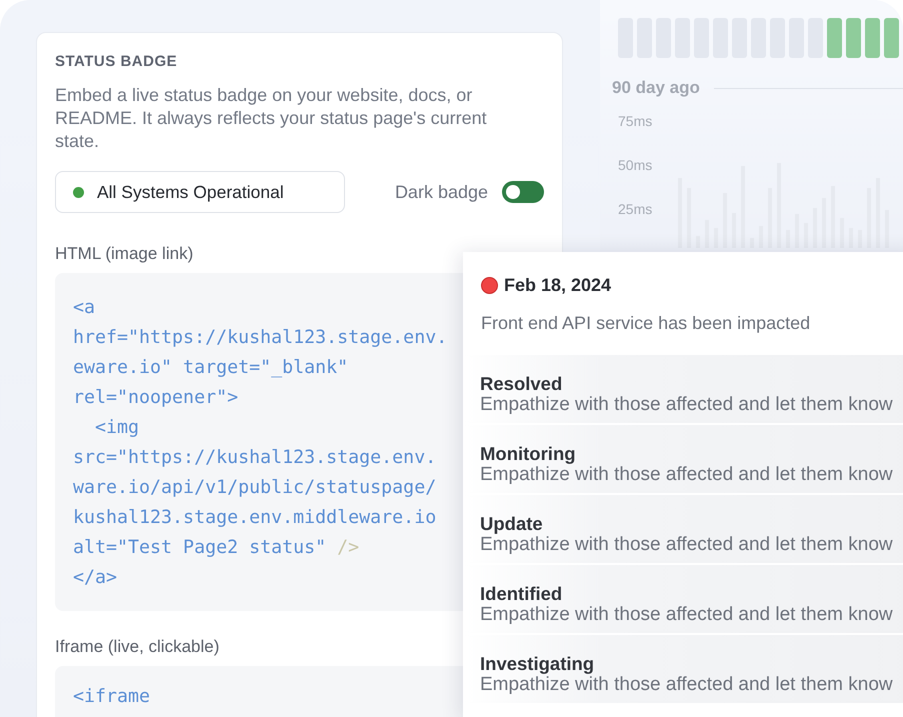 This screenshot has height=717, width=903. What do you see at coordinates (636, 121) in the screenshot?
I see `axis-label: 75ms` at bounding box center [636, 121].